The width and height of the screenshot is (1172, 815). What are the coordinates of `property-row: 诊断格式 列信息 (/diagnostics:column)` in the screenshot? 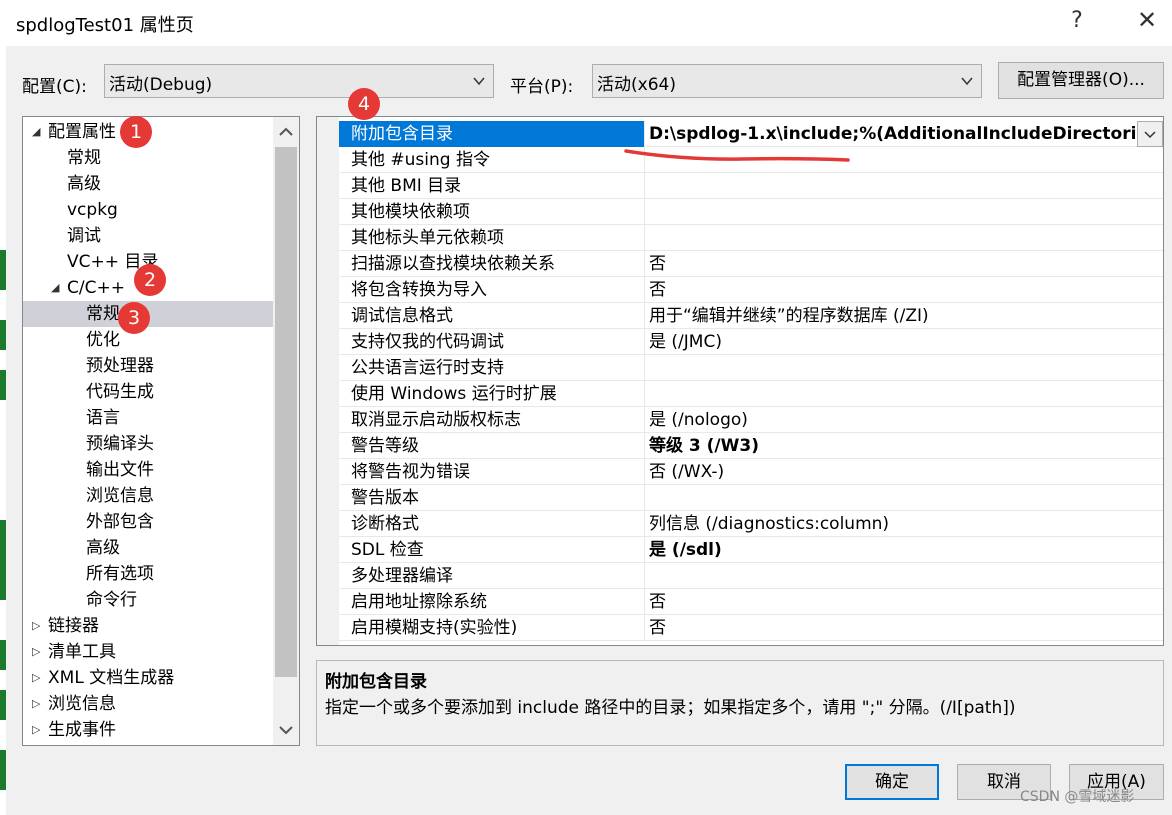 It's located at (751, 524).